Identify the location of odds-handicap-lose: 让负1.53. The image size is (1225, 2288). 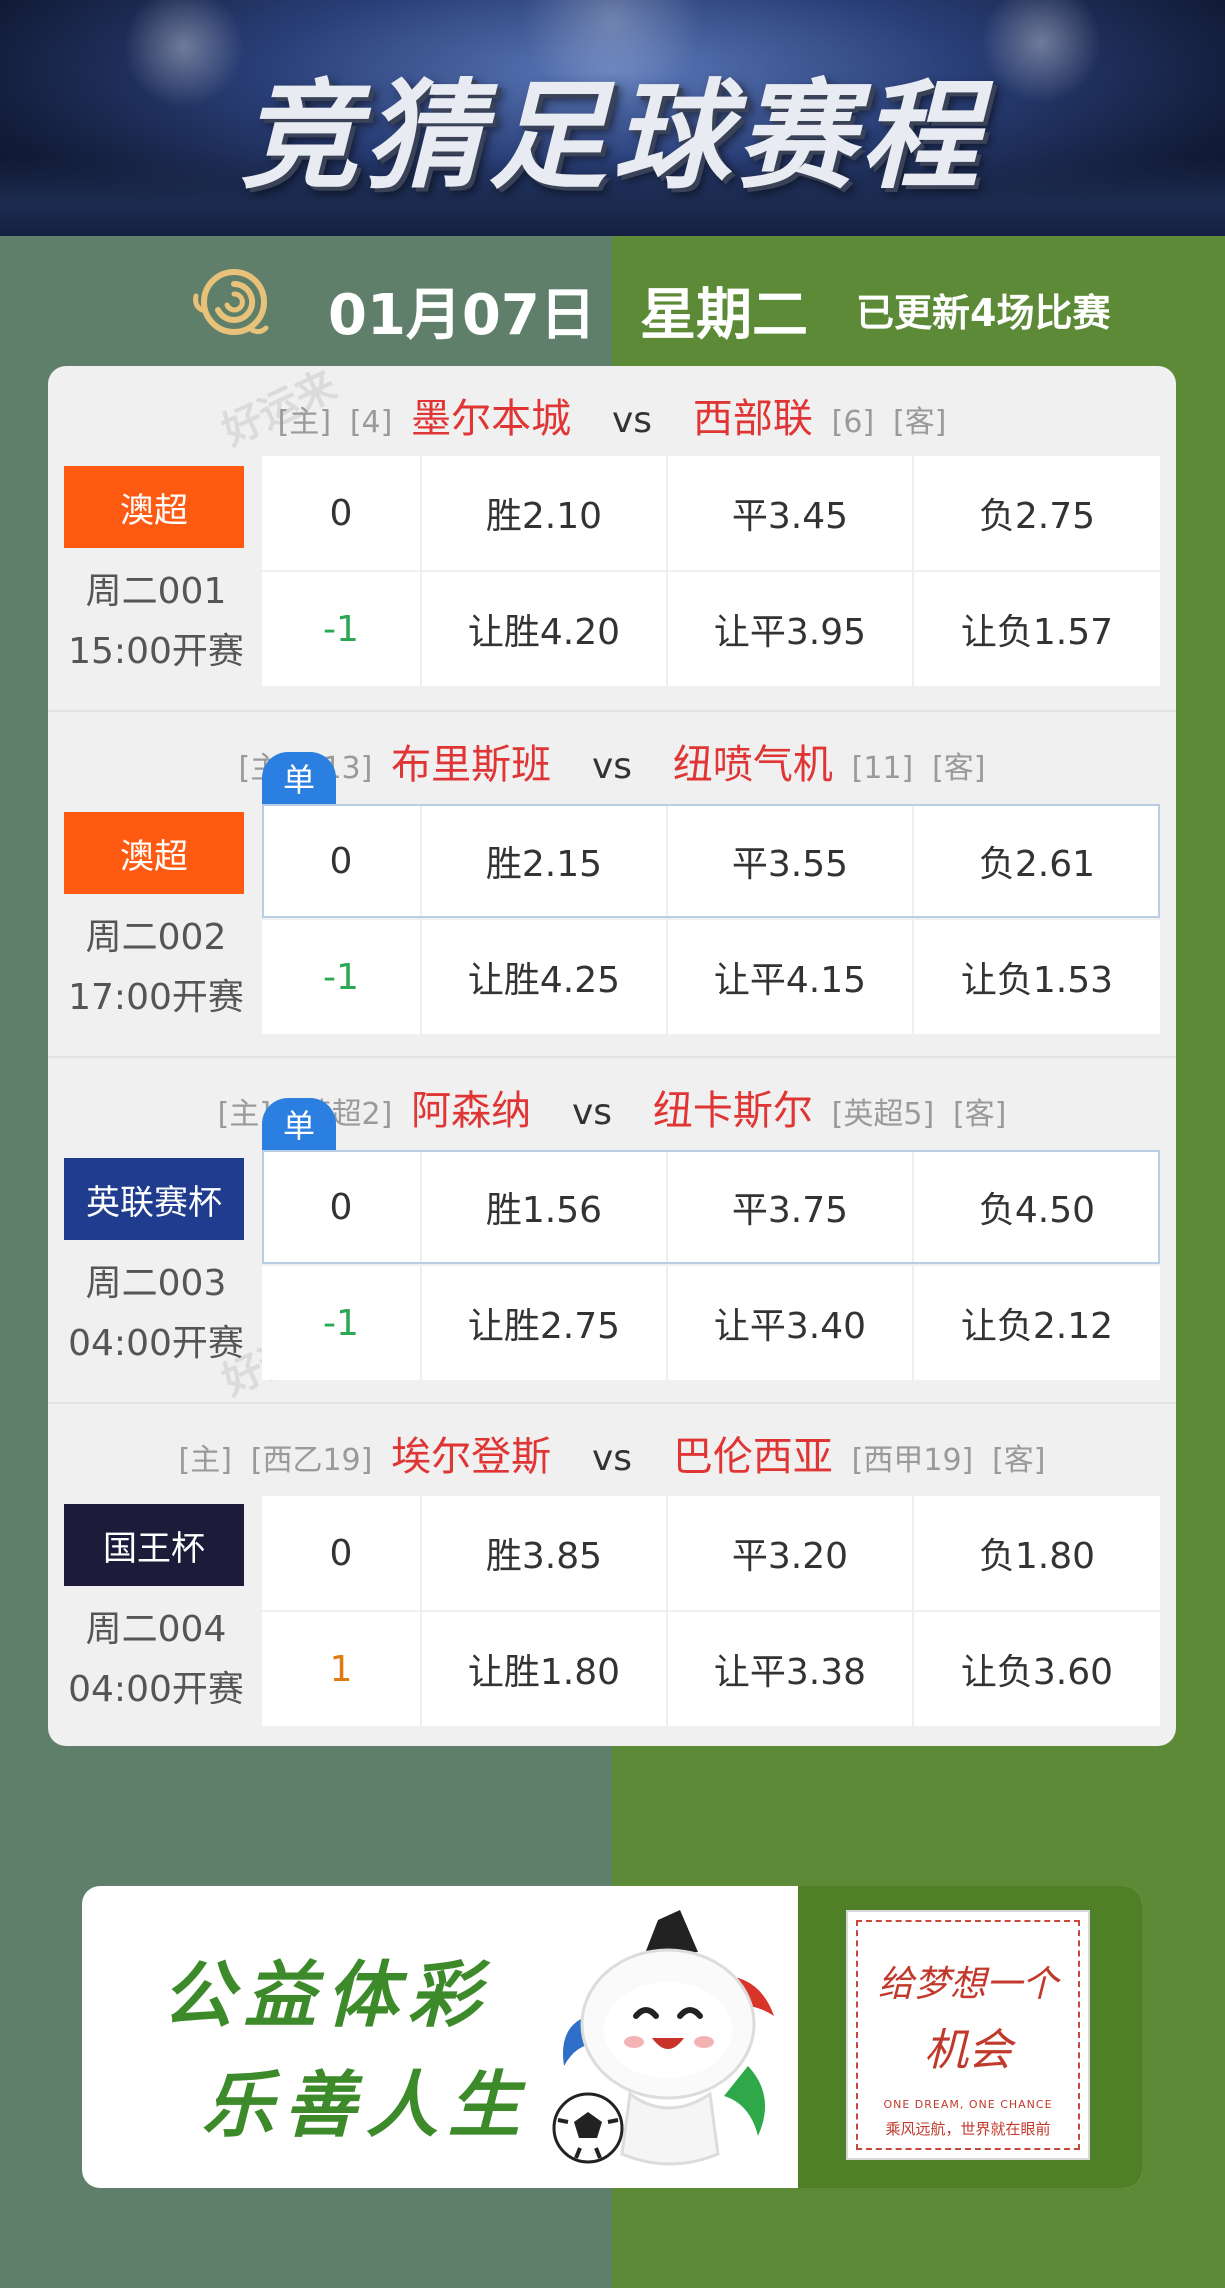
(1037, 977).